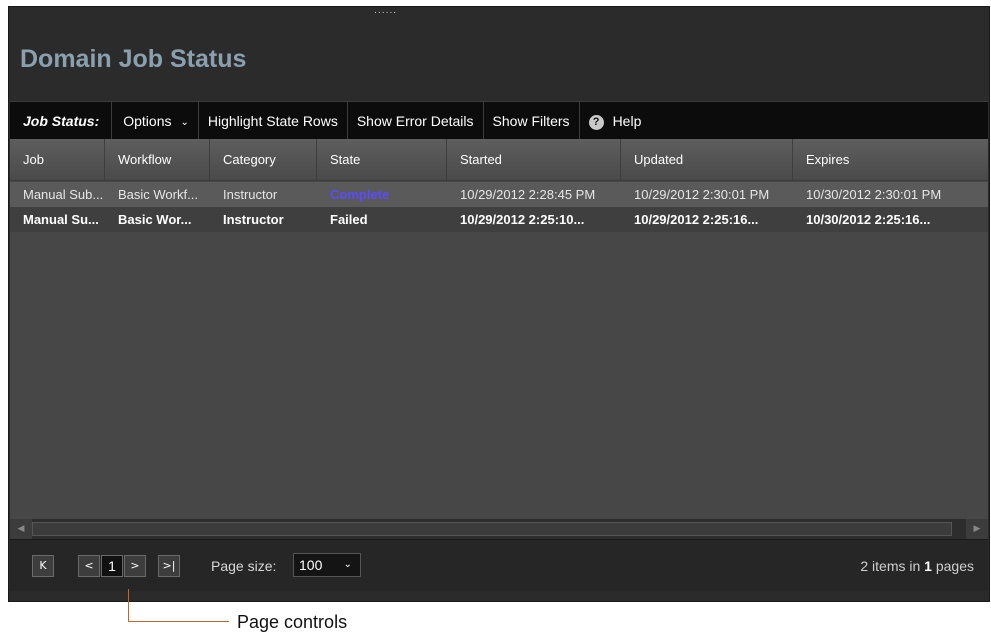 The image size is (991, 633). I want to click on cell-expires: 10/30/2012 2:30:01 PM, so click(874, 194).